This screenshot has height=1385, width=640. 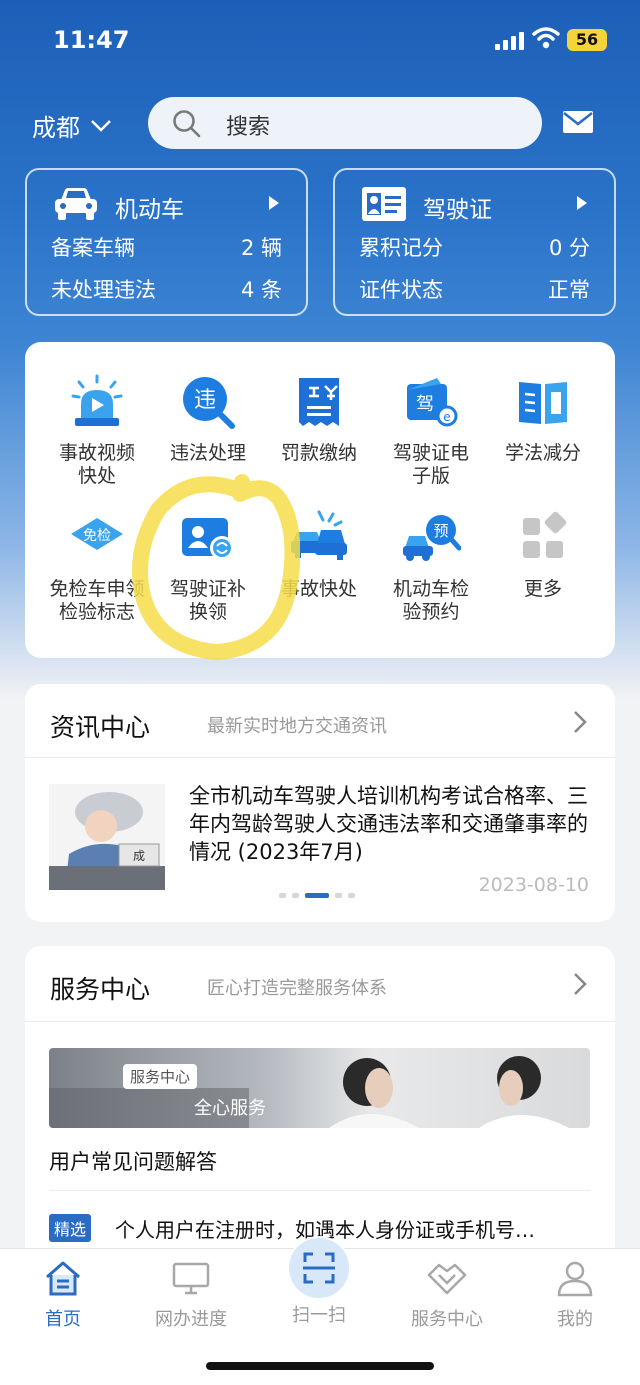 I want to click on service-inspection-booking: 预 机动车检 验预约, so click(x=431, y=566).